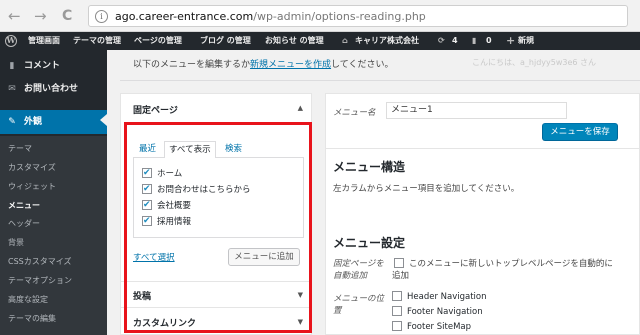 This screenshot has height=335, width=640. Describe the element at coordinates (511, 40) in the screenshot. I see `plus-icon: +` at that location.